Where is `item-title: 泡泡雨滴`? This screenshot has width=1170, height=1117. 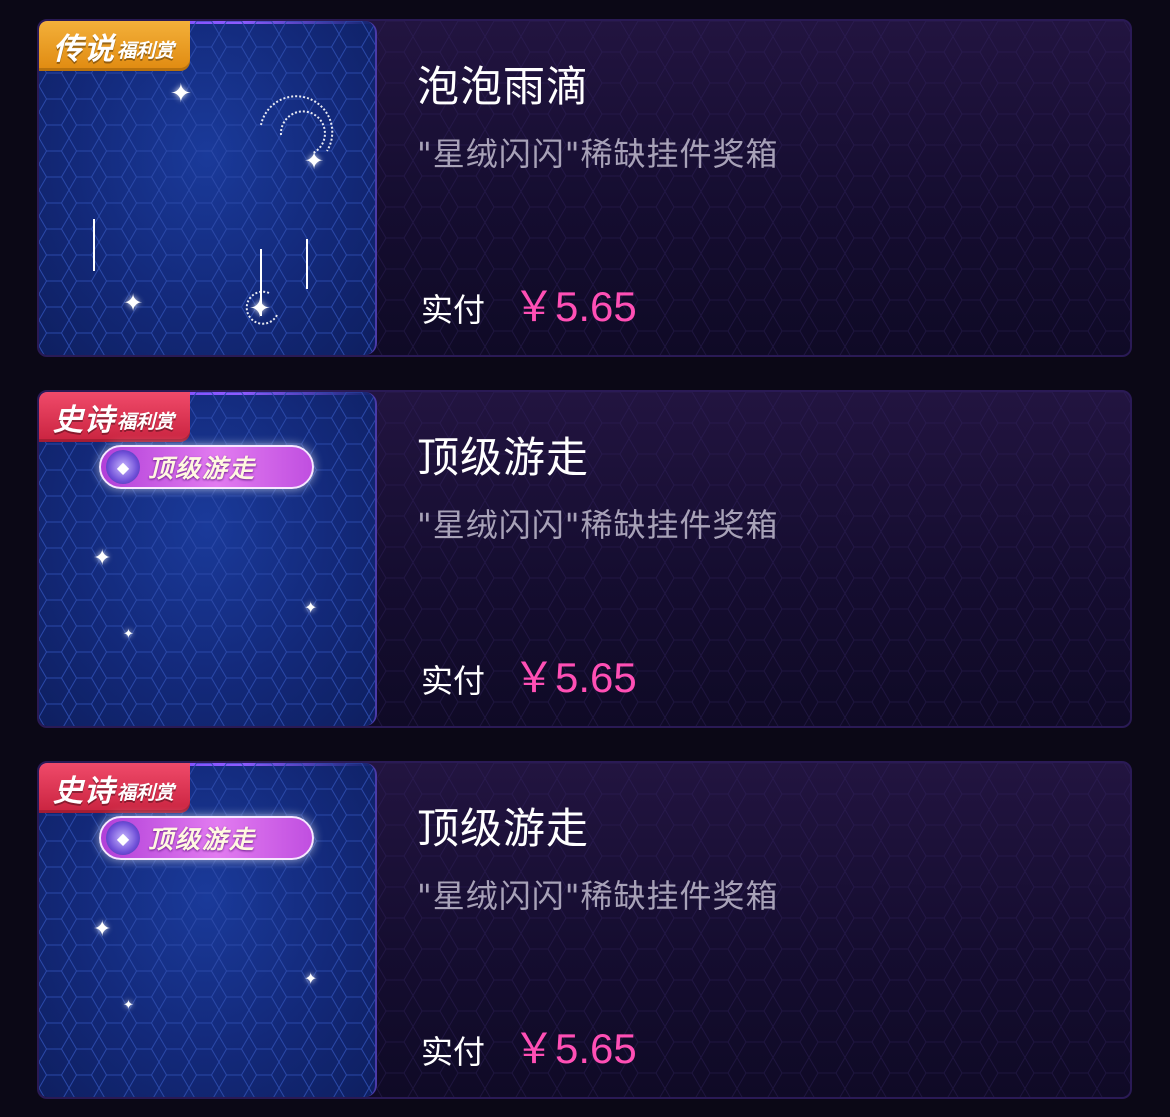 item-title: 泡泡雨滴 is located at coordinates (503, 86).